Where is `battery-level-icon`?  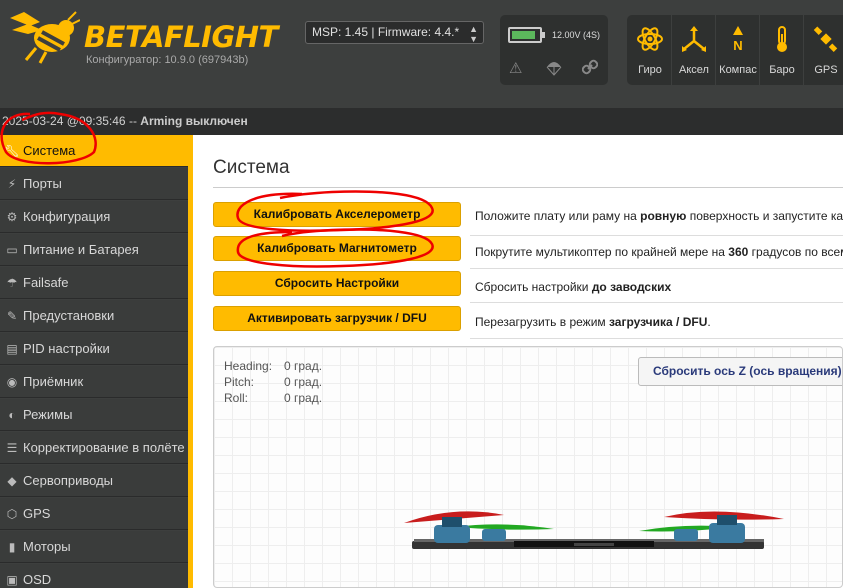
battery-level-icon is located at coordinates (526, 35).